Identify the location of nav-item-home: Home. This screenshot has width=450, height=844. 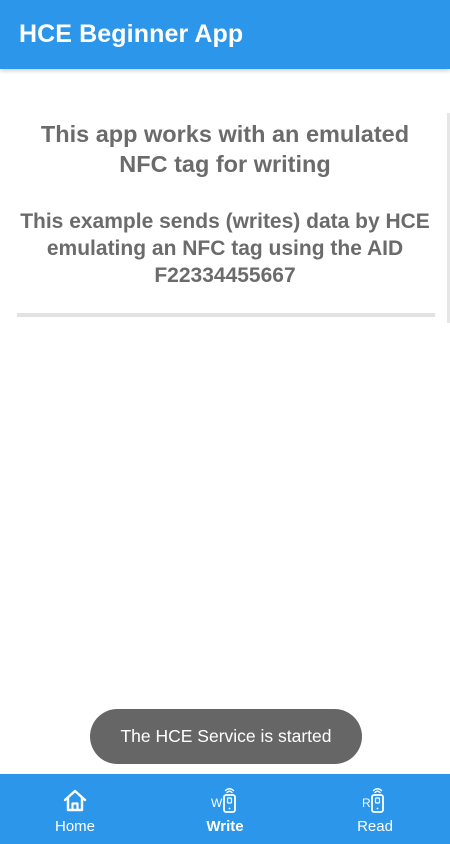
(75, 809).